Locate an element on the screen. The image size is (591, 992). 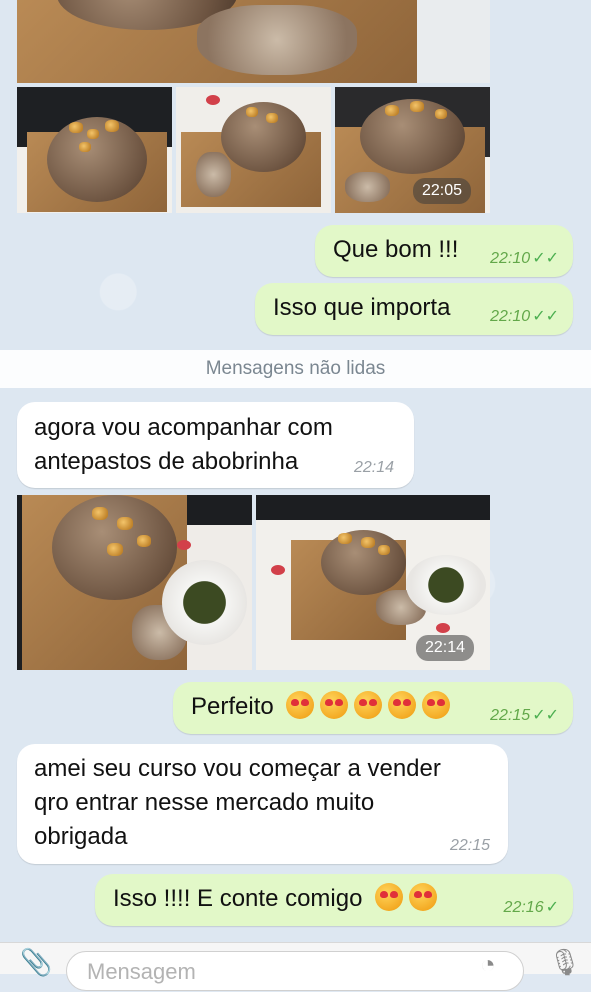
message-bubble-outgoing: Isso !!!! E conte comigo 22:16 ✓ is located at coordinates (334, 900).